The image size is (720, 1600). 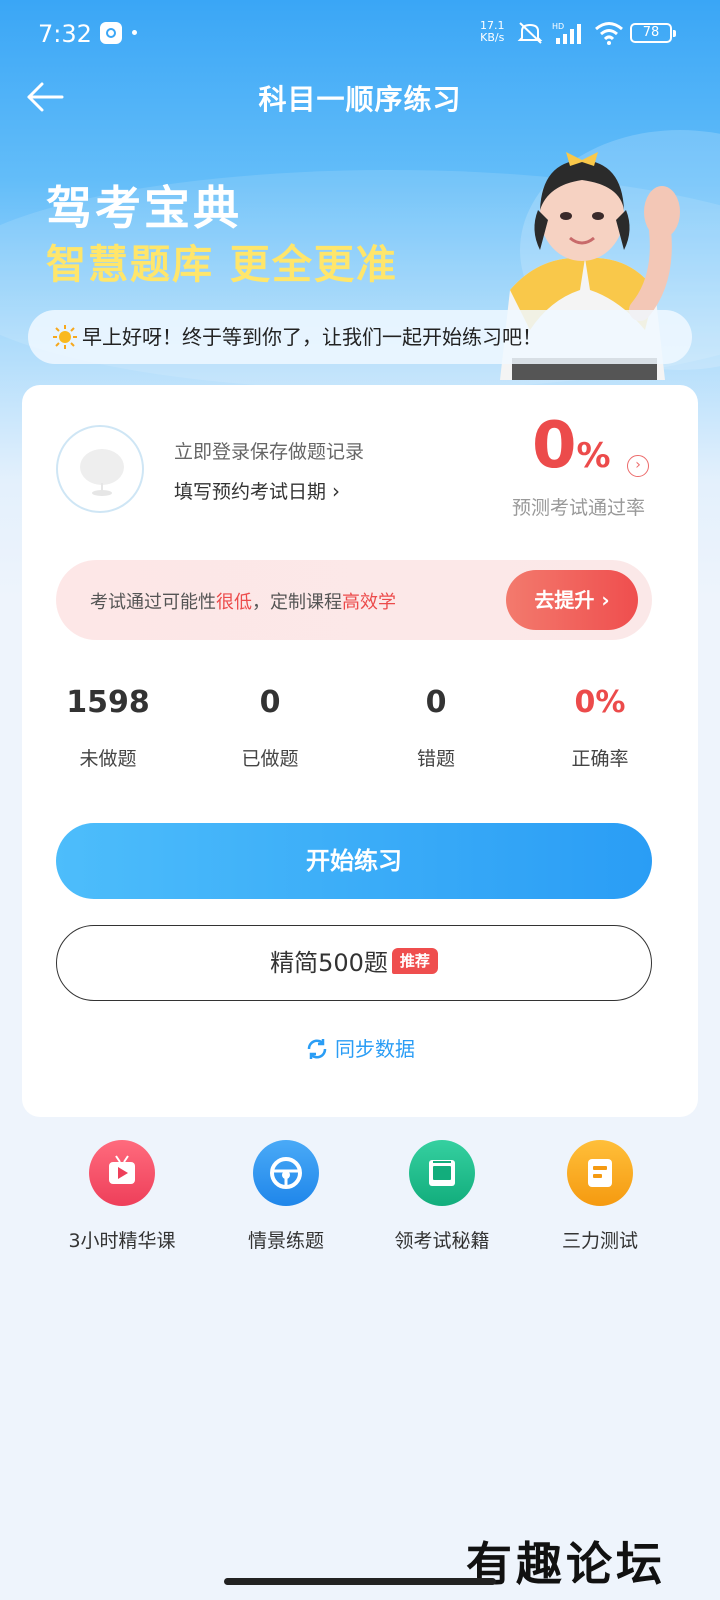 What do you see at coordinates (375, 1049) in the screenshot?
I see `sync-label: 同步数据` at bounding box center [375, 1049].